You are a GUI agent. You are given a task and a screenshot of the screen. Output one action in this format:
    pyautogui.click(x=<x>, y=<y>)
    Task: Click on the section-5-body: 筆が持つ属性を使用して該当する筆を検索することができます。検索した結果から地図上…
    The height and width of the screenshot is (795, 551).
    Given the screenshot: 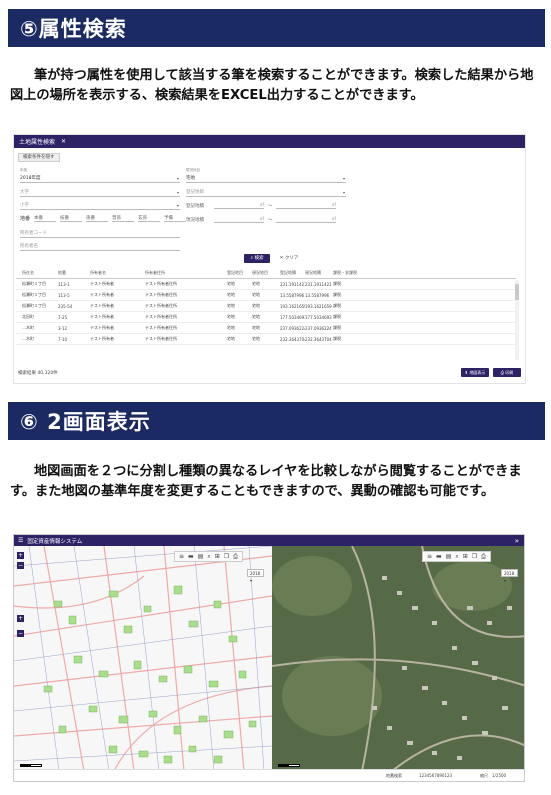 What is the action you would take?
    pyautogui.click(x=272, y=85)
    